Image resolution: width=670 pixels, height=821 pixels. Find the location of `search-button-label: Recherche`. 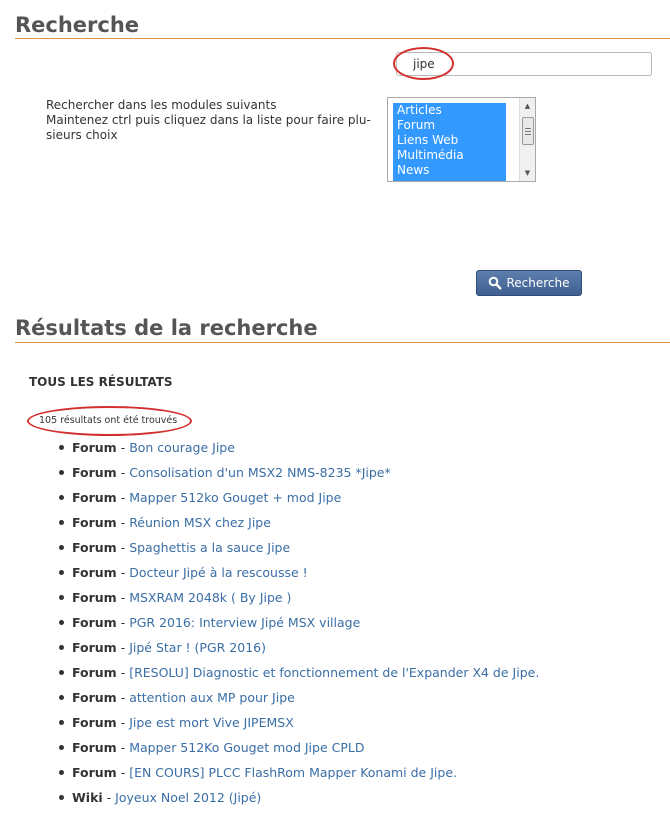

search-button-label: Recherche is located at coordinates (538, 283).